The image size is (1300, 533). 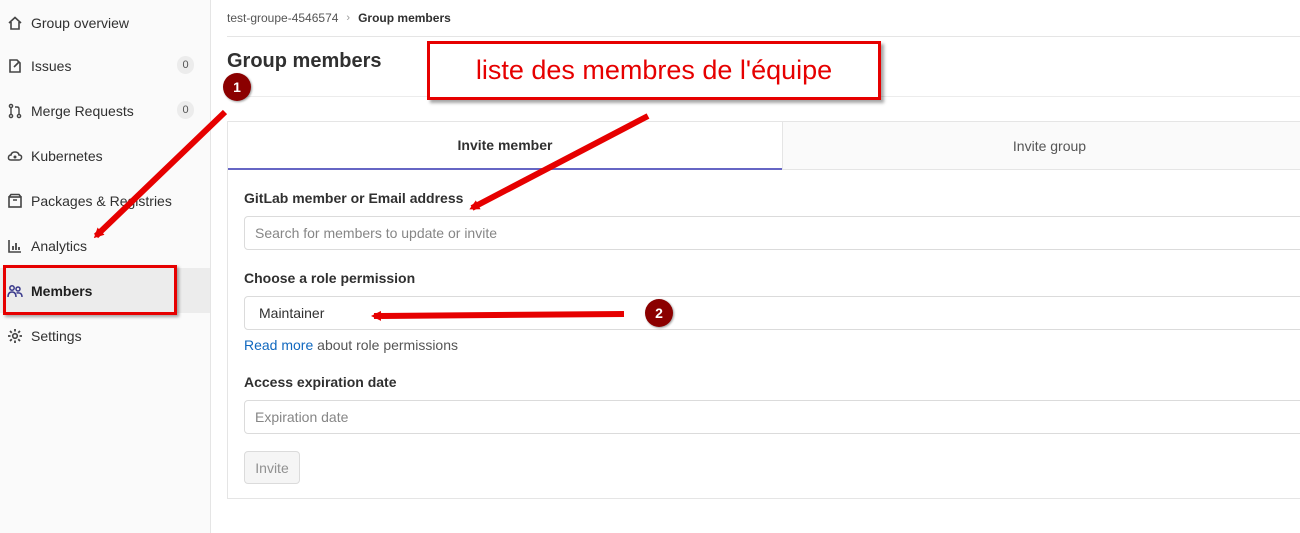 I want to click on tab-invite-member: Invite member, so click(x=505, y=146).